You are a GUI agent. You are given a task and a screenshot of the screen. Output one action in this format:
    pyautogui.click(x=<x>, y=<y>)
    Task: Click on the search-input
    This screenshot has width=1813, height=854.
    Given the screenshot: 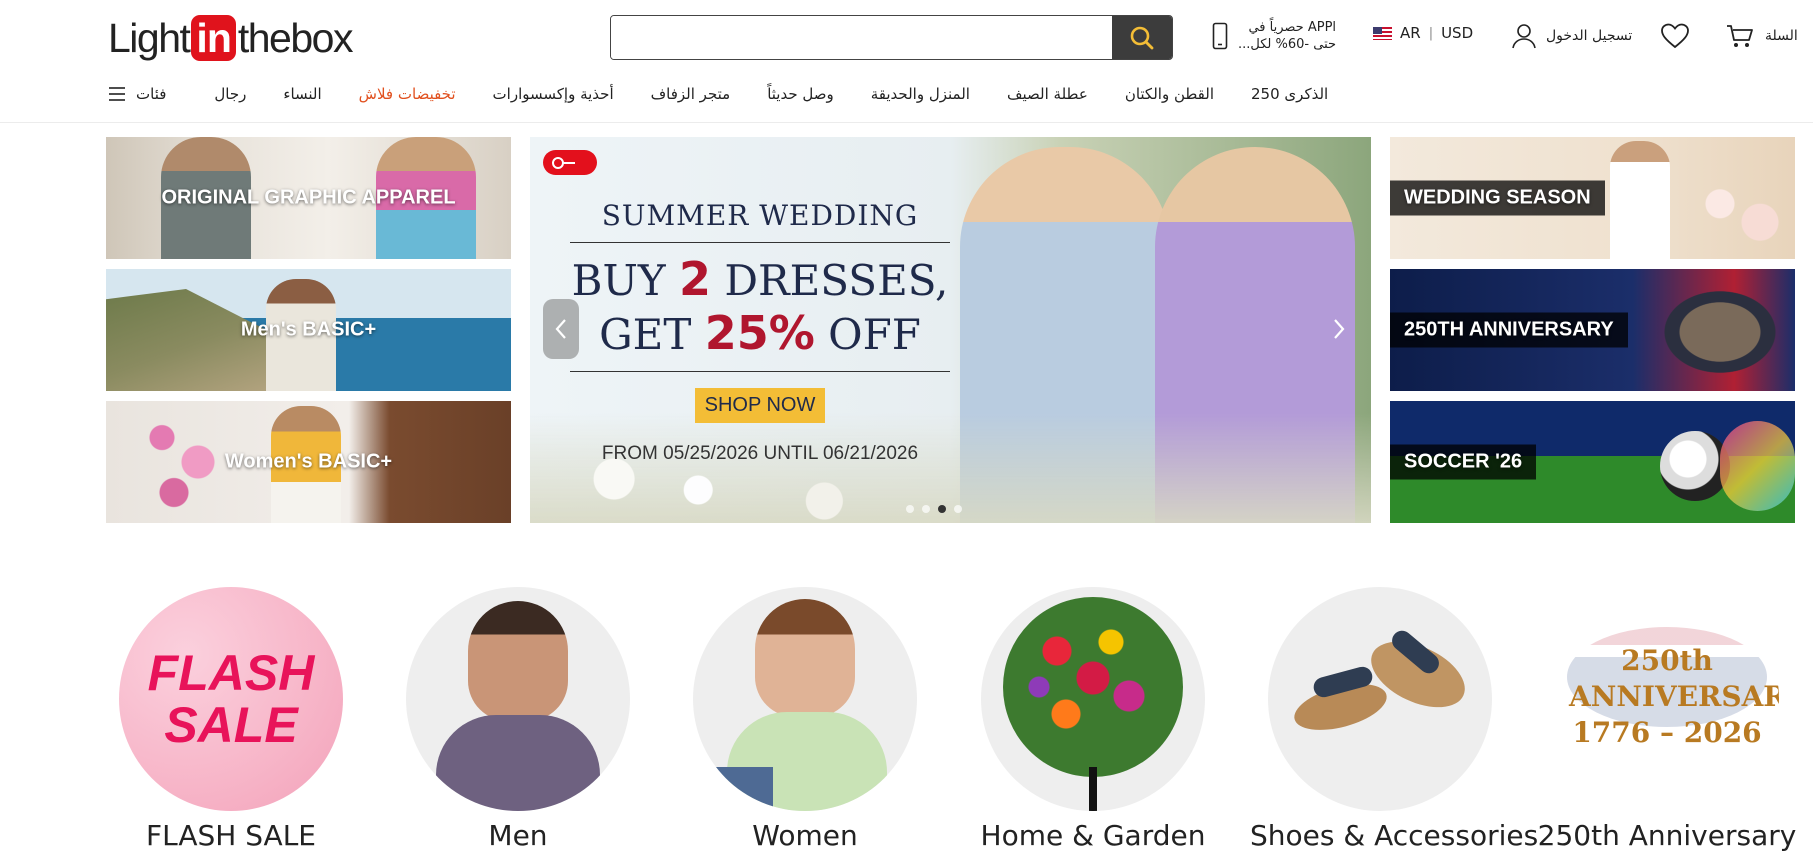 What is the action you would take?
    pyautogui.click(x=861, y=37)
    